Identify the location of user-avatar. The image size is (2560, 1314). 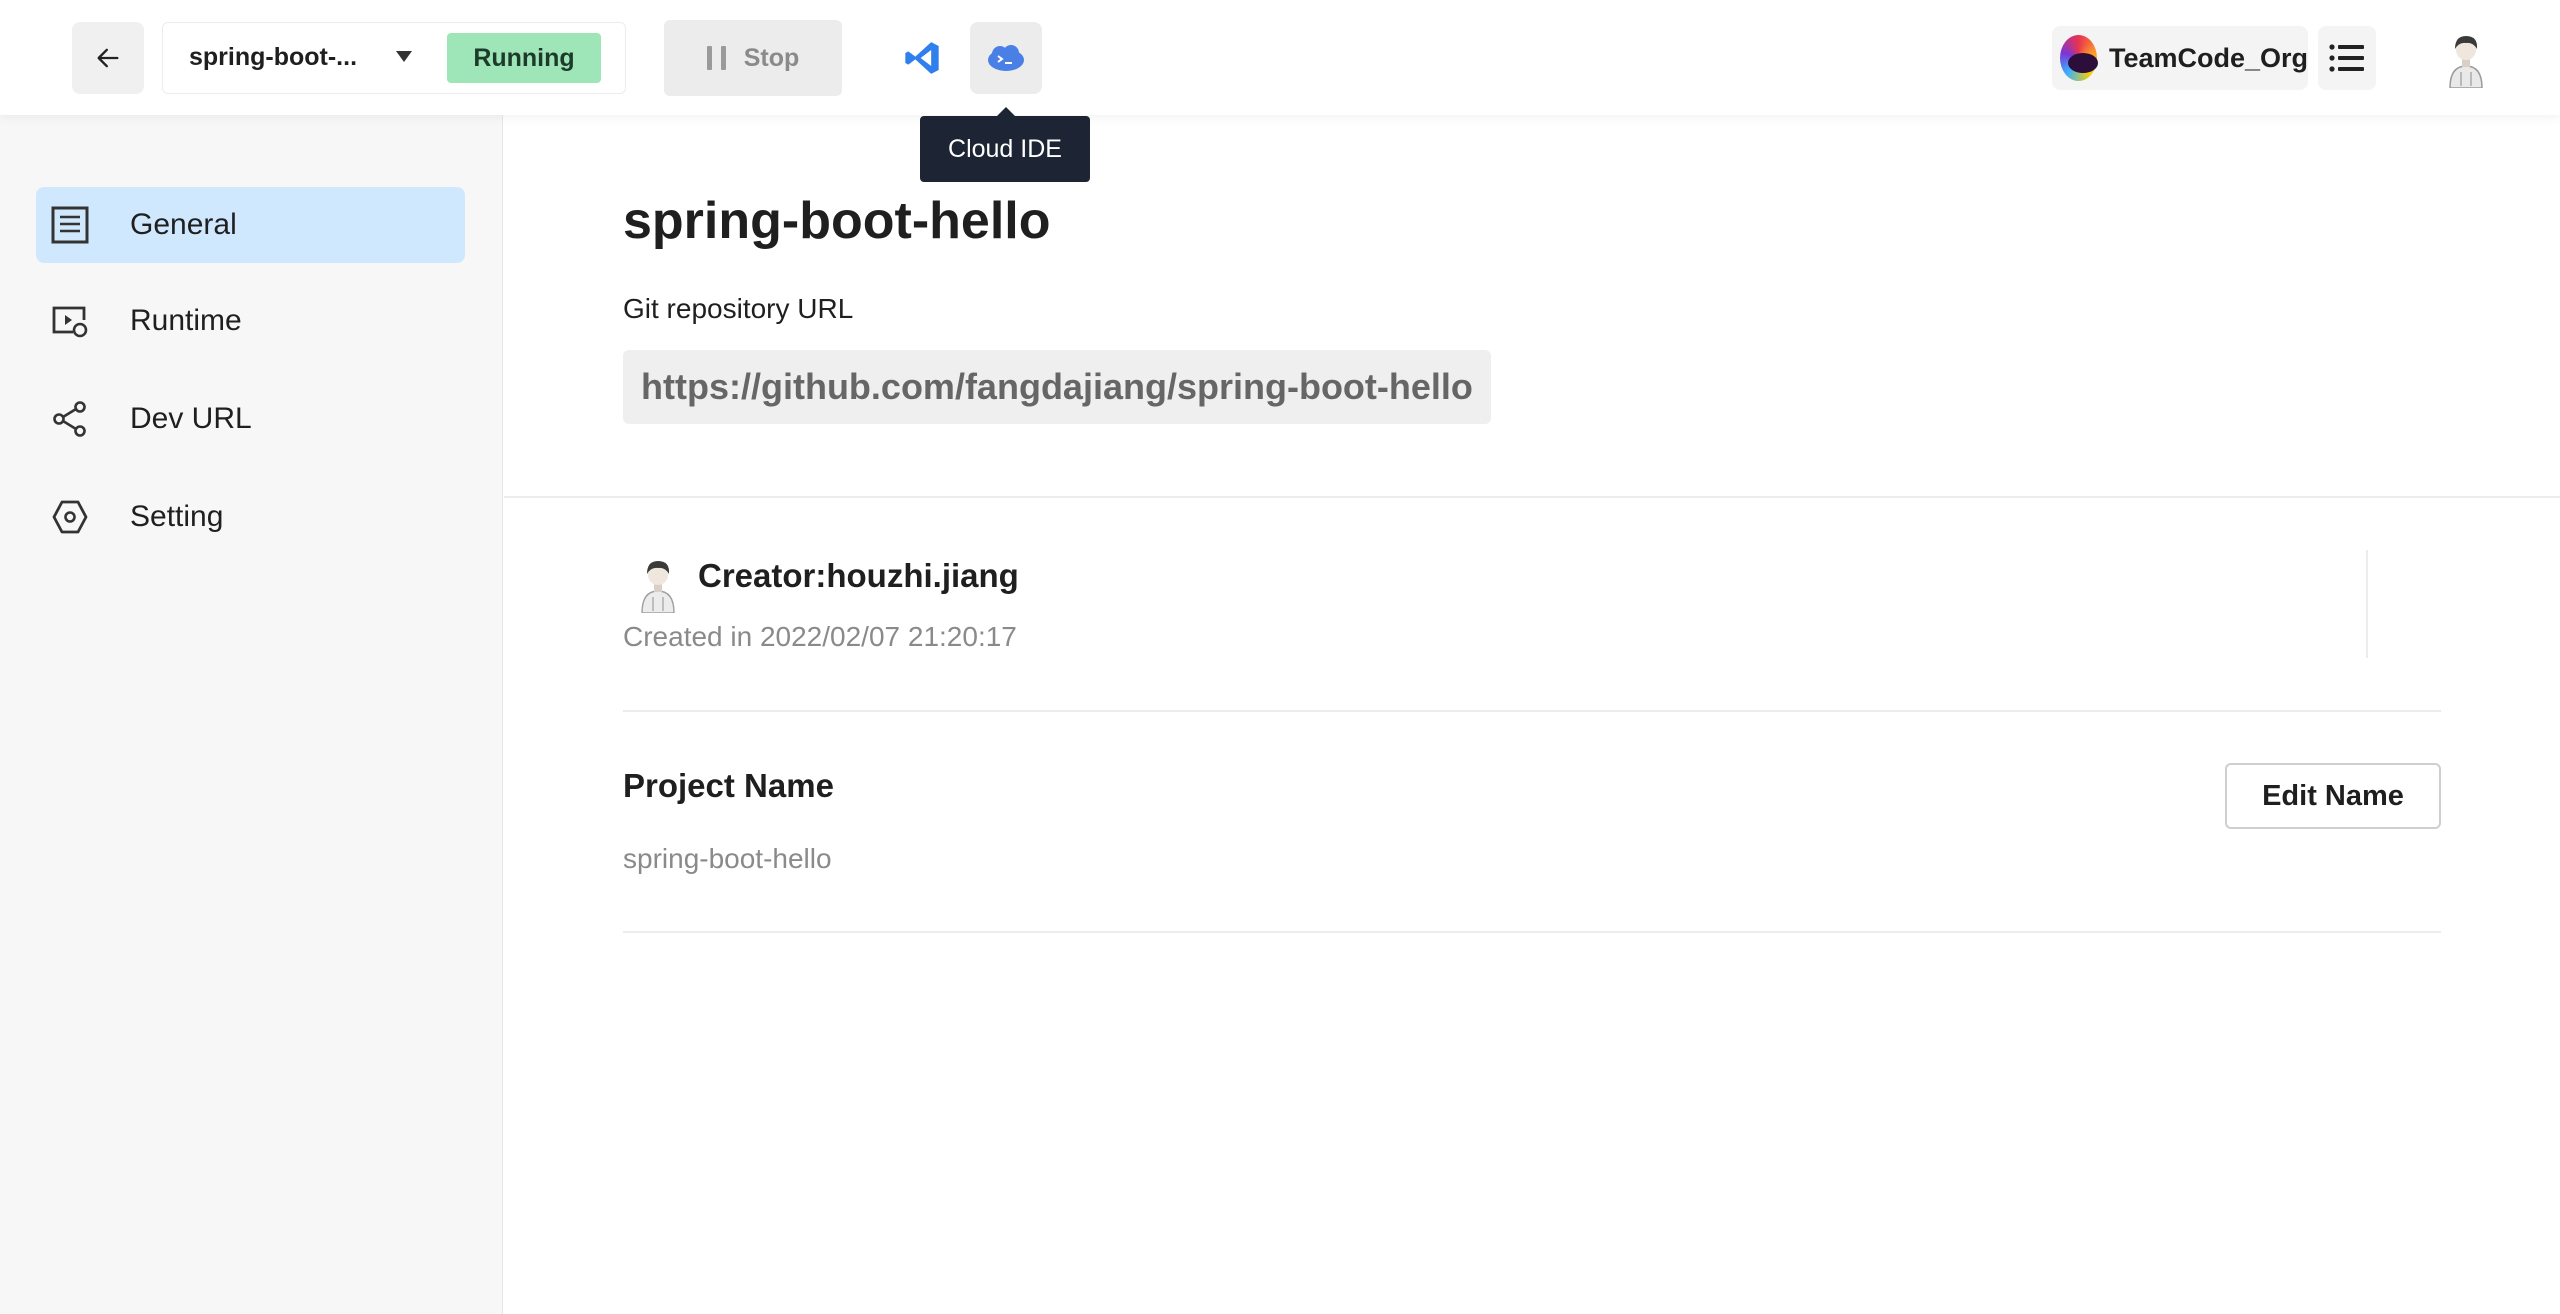
(2466, 58).